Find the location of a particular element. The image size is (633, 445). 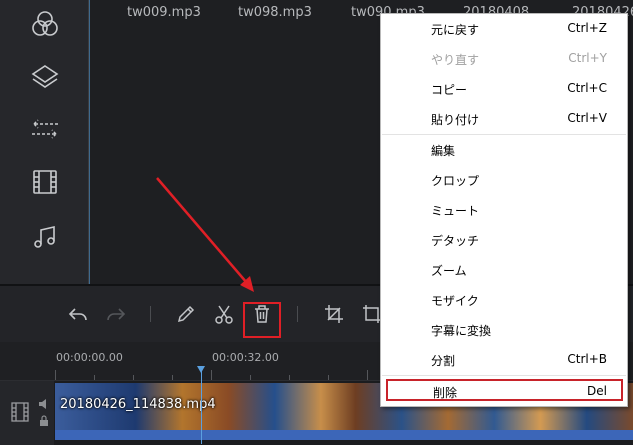

menu-item-delete: 削除 Del is located at coordinates (504, 390).